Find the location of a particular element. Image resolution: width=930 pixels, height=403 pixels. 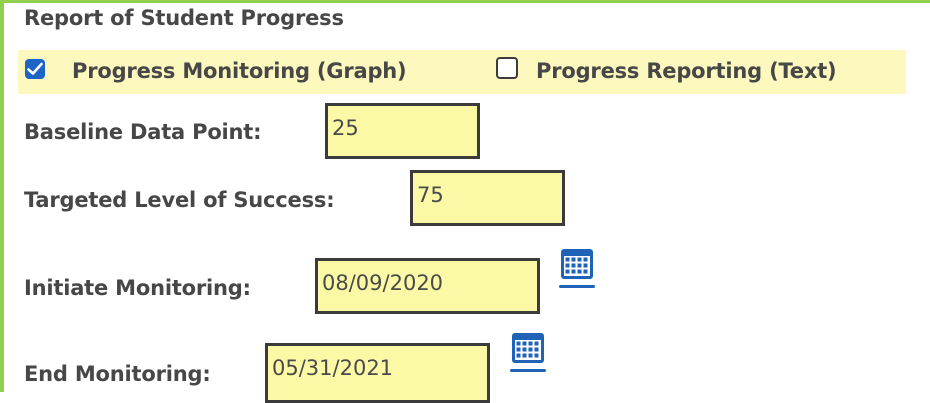

end-monitoring-label: End Monitoring: is located at coordinates (117, 374).